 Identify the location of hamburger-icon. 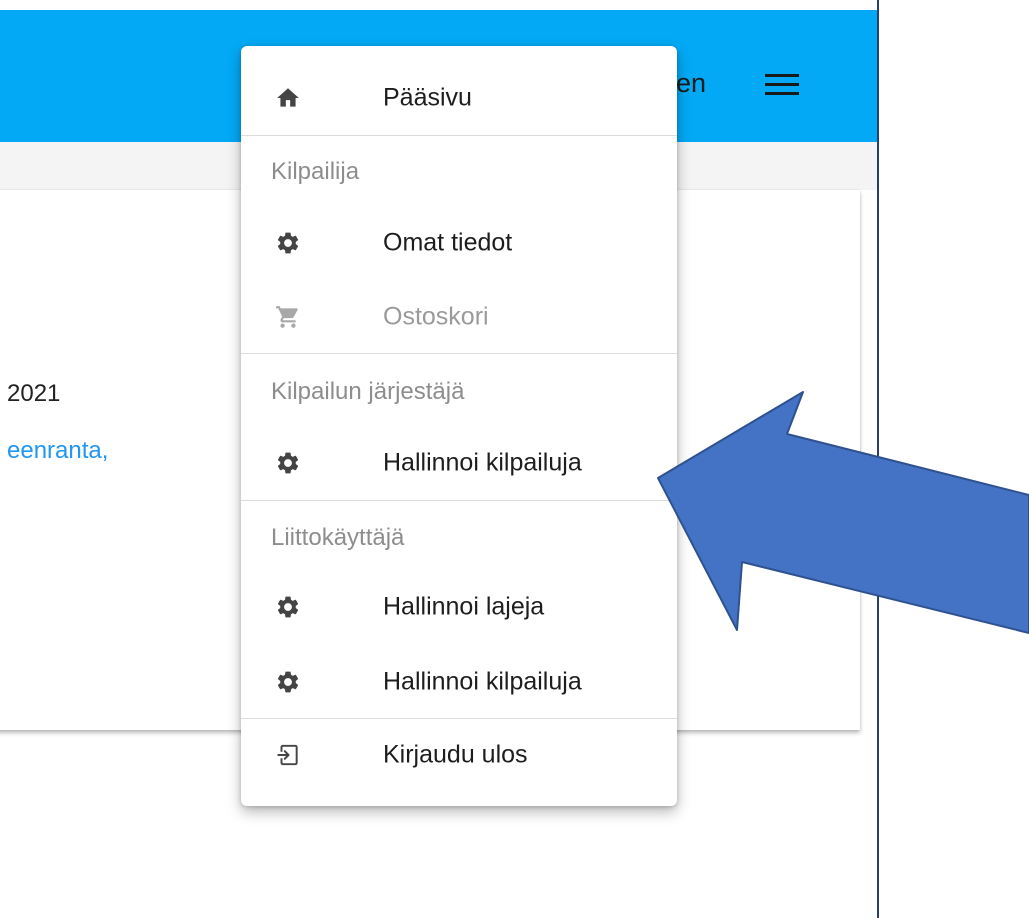
(782, 85).